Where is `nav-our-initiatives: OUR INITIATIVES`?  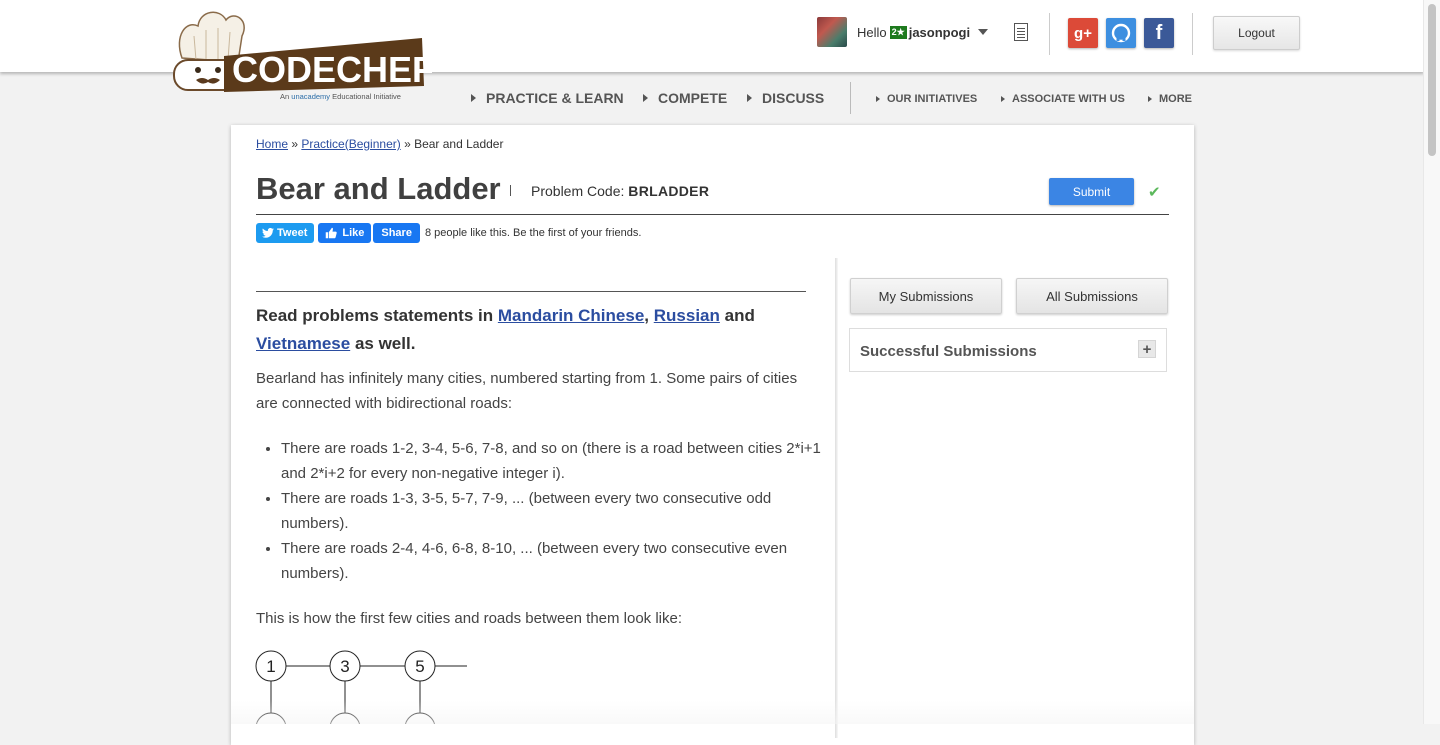
nav-our-initiatives: OUR INITIATIVES is located at coordinates (926, 99).